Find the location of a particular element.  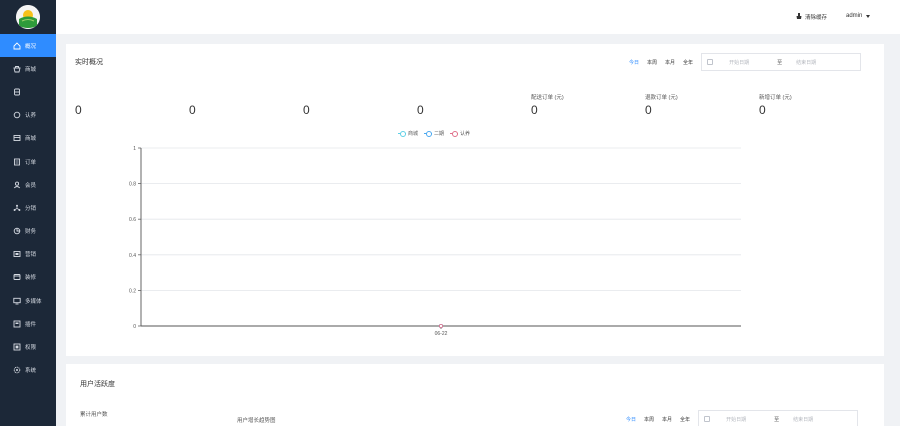

y-tick-label: 0.8 is located at coordinates (132, 185).